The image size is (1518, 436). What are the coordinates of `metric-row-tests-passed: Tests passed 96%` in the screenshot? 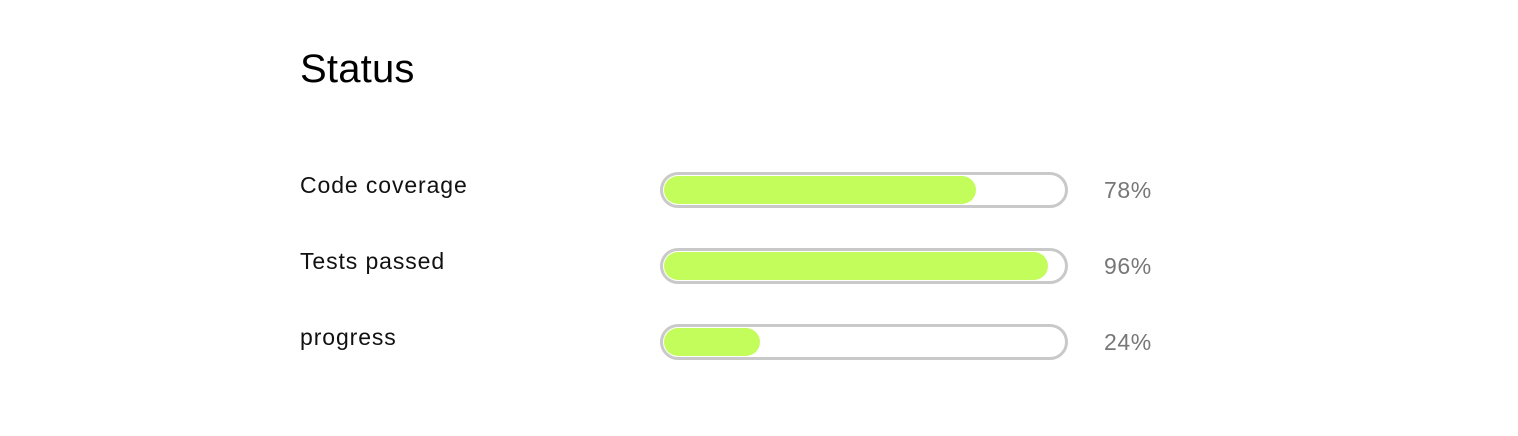 It's located at (750, 266).